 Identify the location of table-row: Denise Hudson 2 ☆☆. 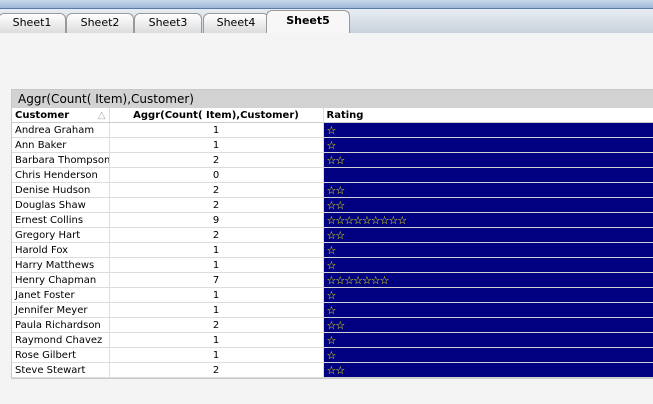
(332, 190).